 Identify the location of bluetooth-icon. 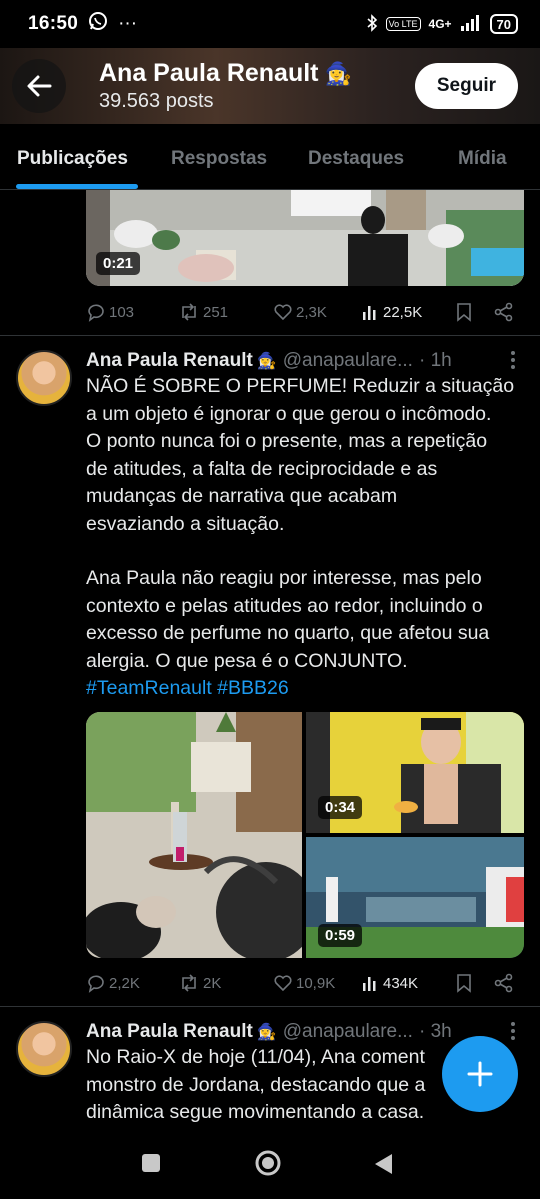
(372, 24).